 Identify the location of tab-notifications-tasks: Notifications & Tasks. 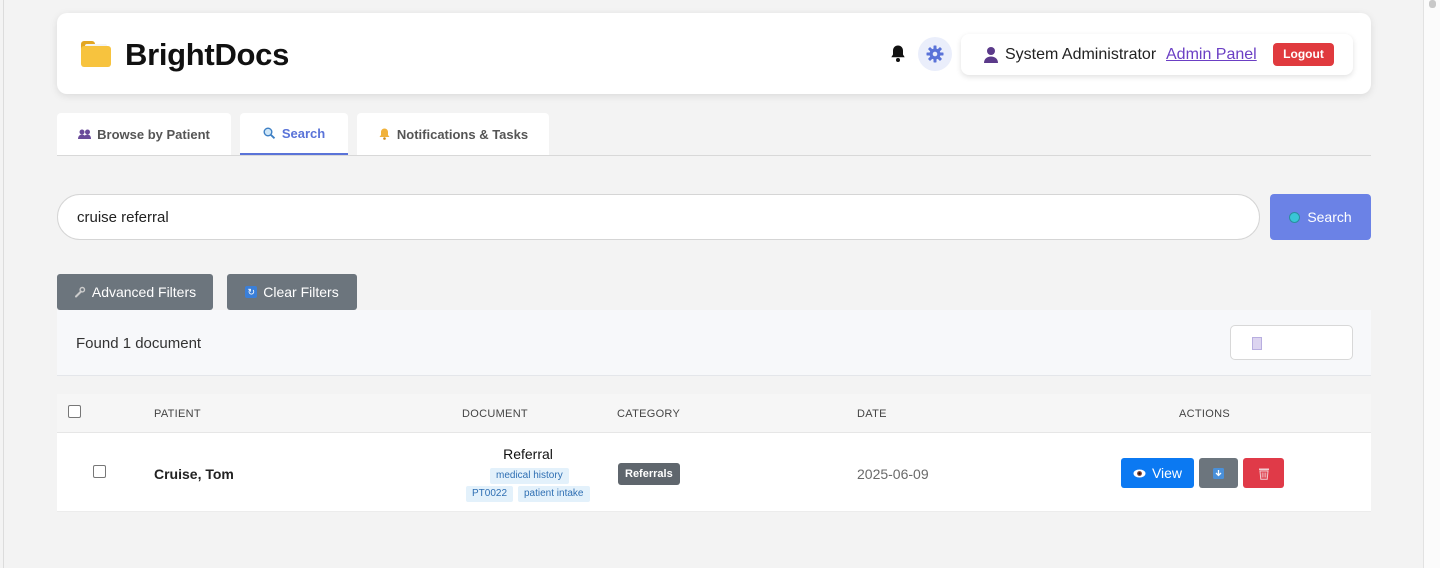
(453, 134).